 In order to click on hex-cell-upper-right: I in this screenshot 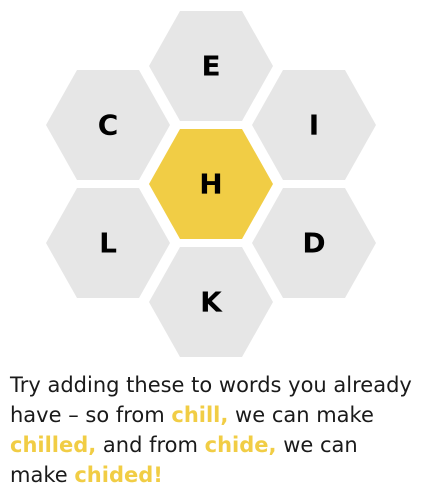, I will do `click(314, 125)`.